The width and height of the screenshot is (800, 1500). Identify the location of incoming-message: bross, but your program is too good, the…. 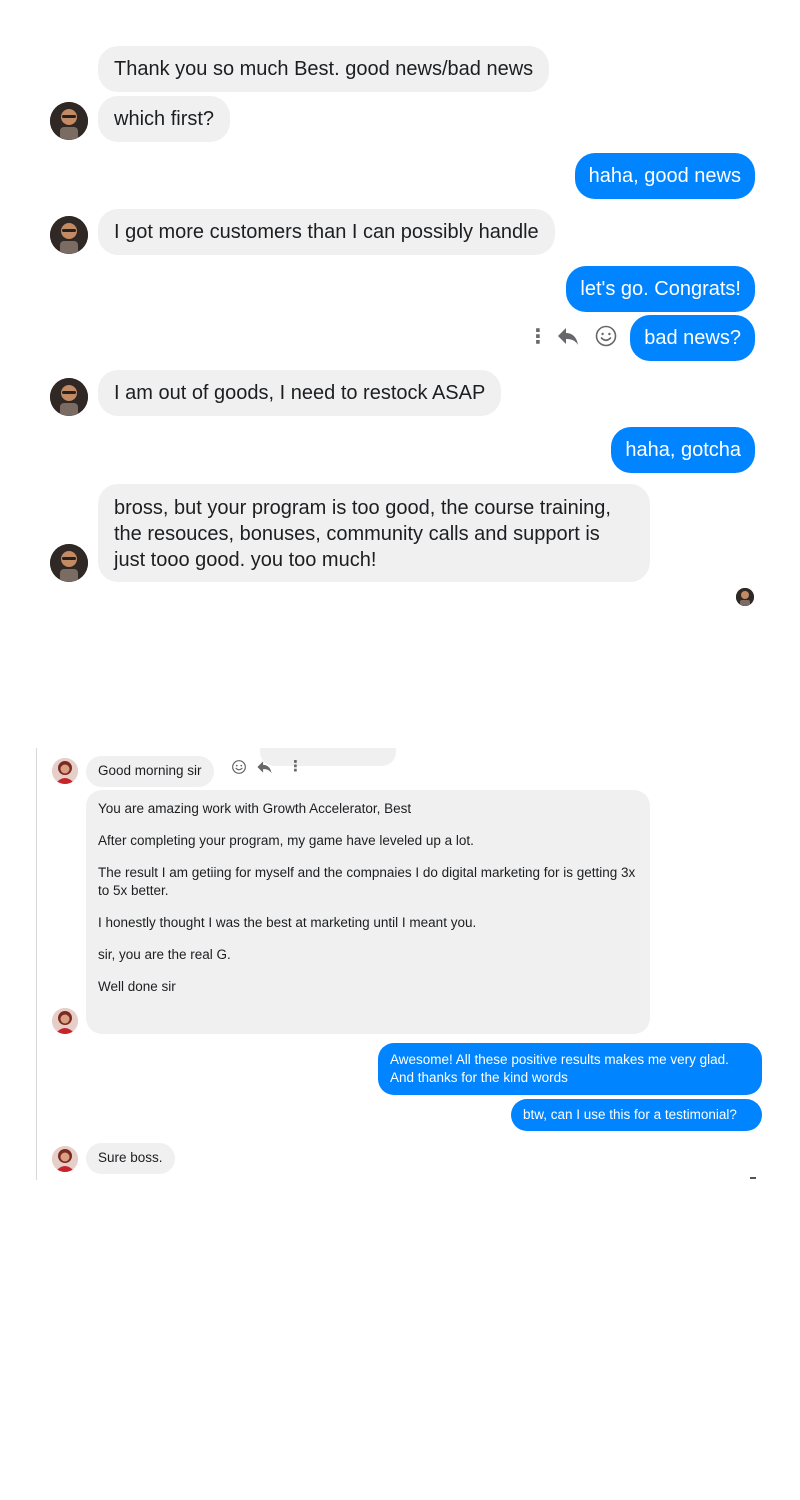
(374, 533).